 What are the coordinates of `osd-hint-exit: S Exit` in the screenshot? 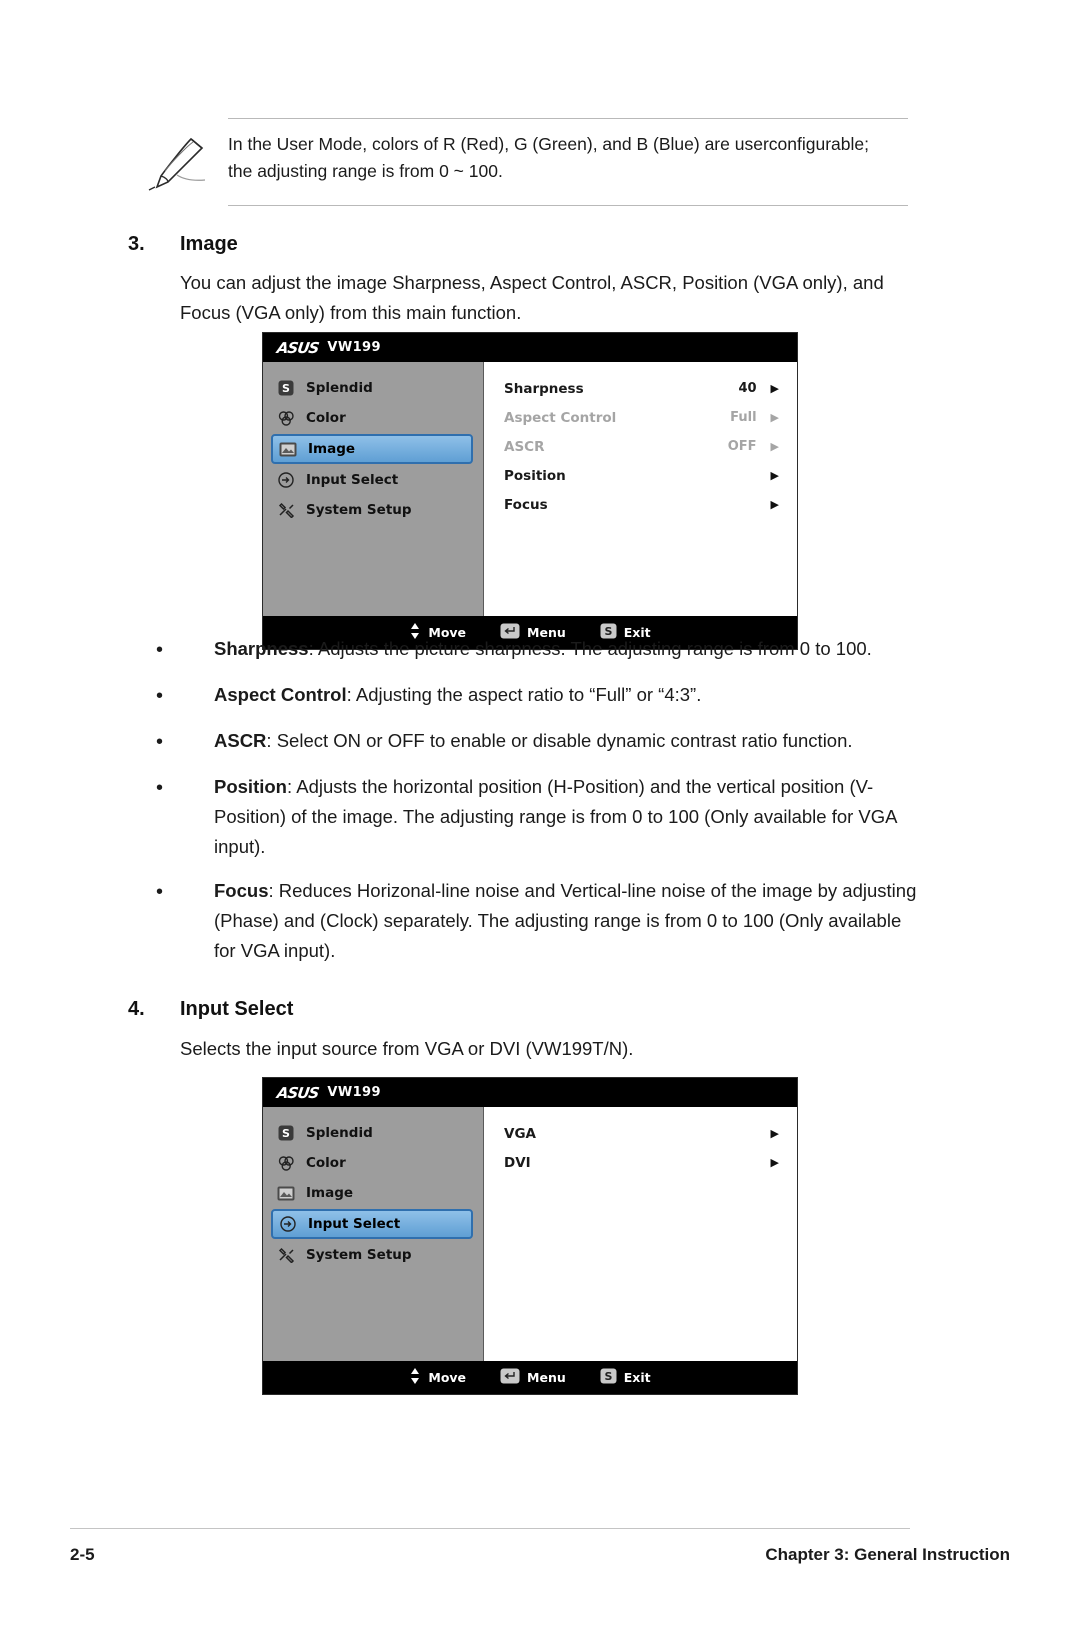 It's located at (625, 1377).